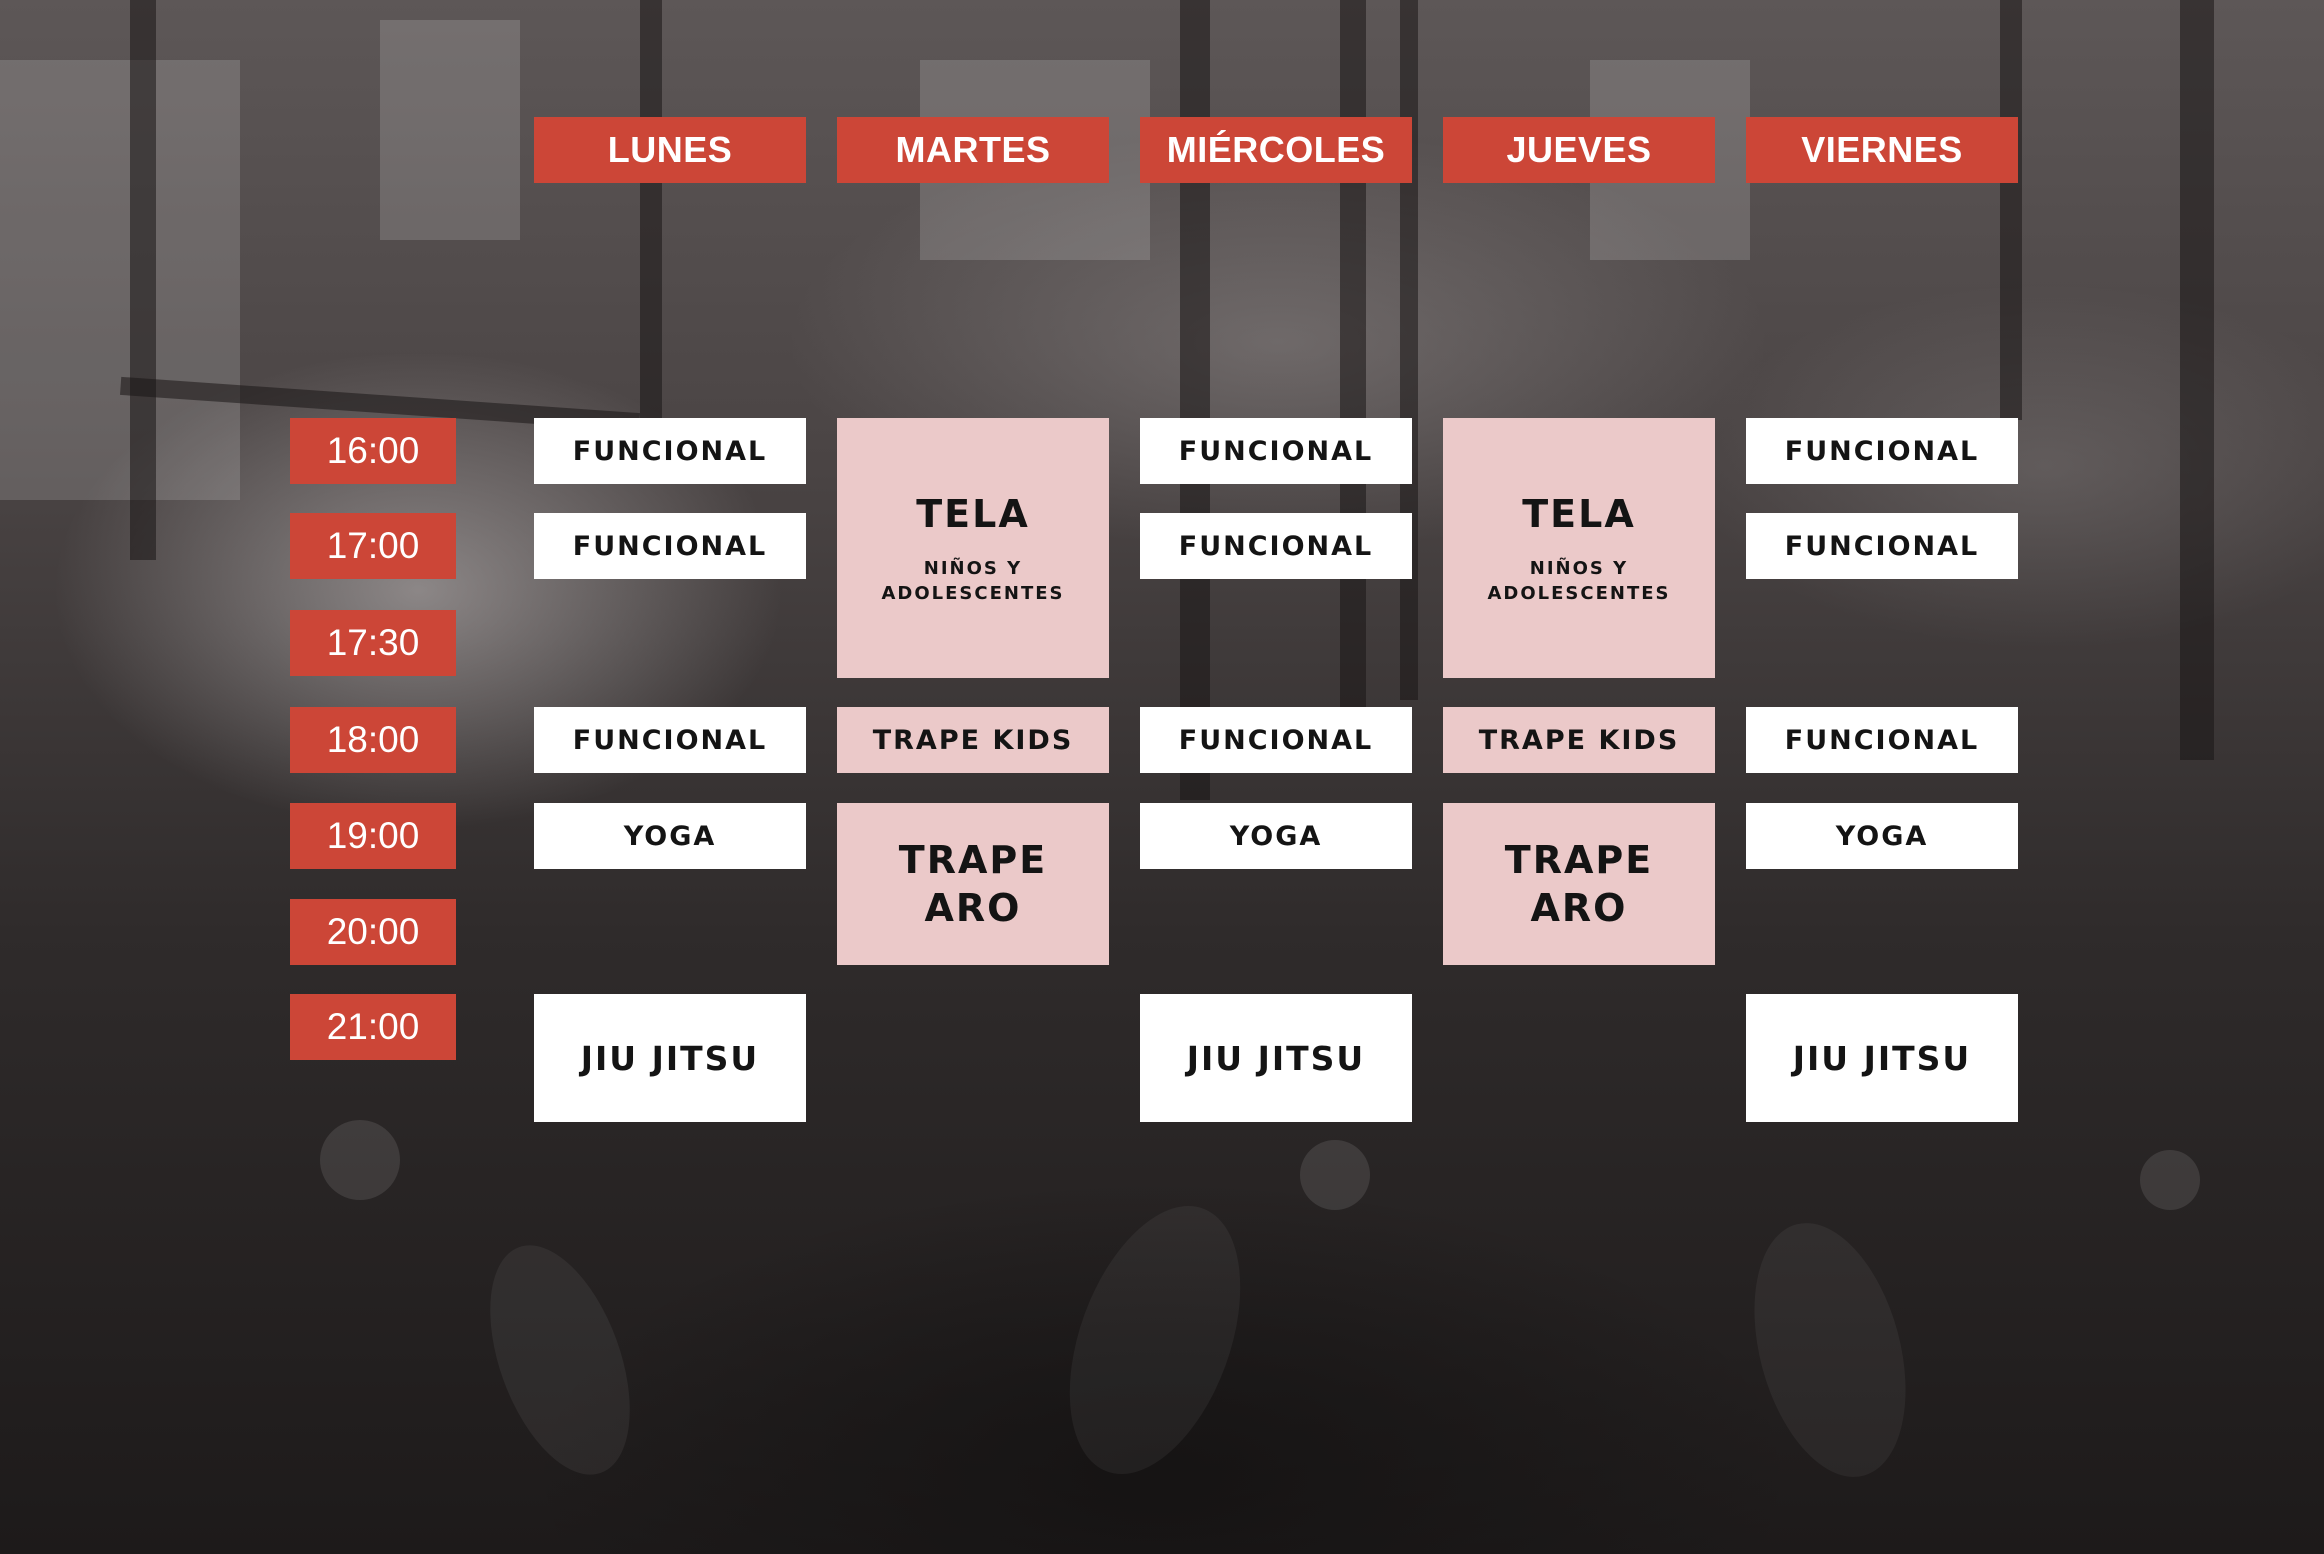 Image resolution: width=2324 pixels, height=1554 pixels. Describe the element at coordinates (973, 740) in the screenshot. I see `class-martes-1800-trape-kids: TRAPE KIDS` at that location.